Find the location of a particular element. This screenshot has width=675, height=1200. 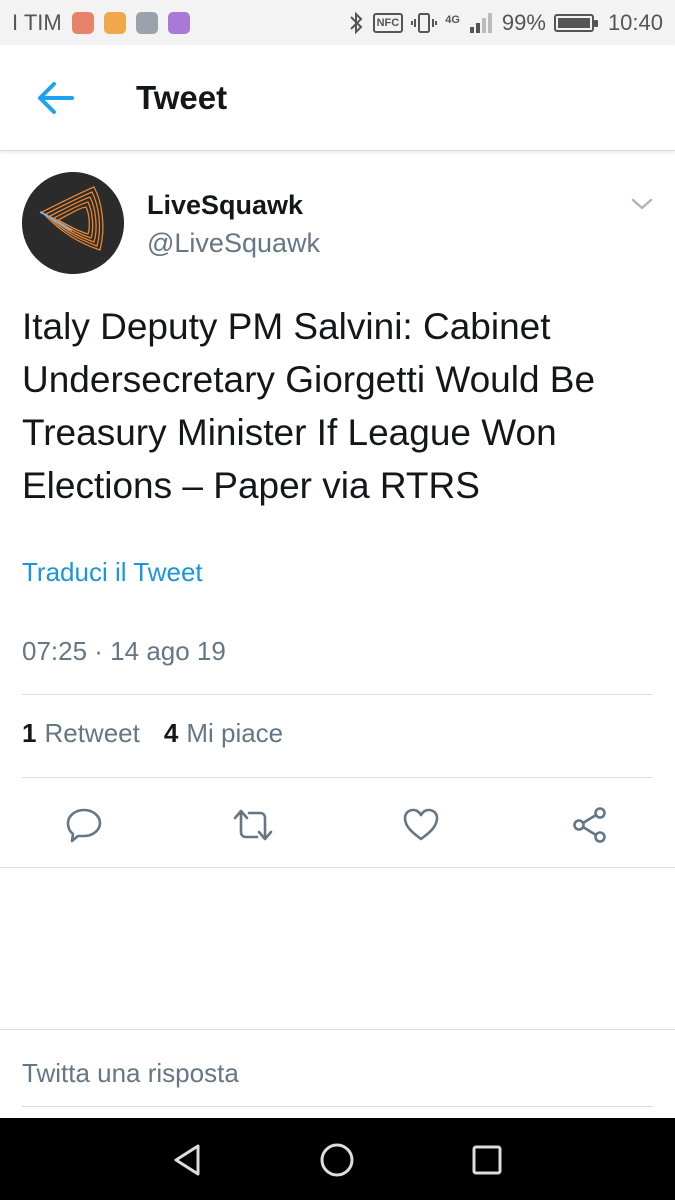

bluetooth-icon is located at coordinates (356, 22).